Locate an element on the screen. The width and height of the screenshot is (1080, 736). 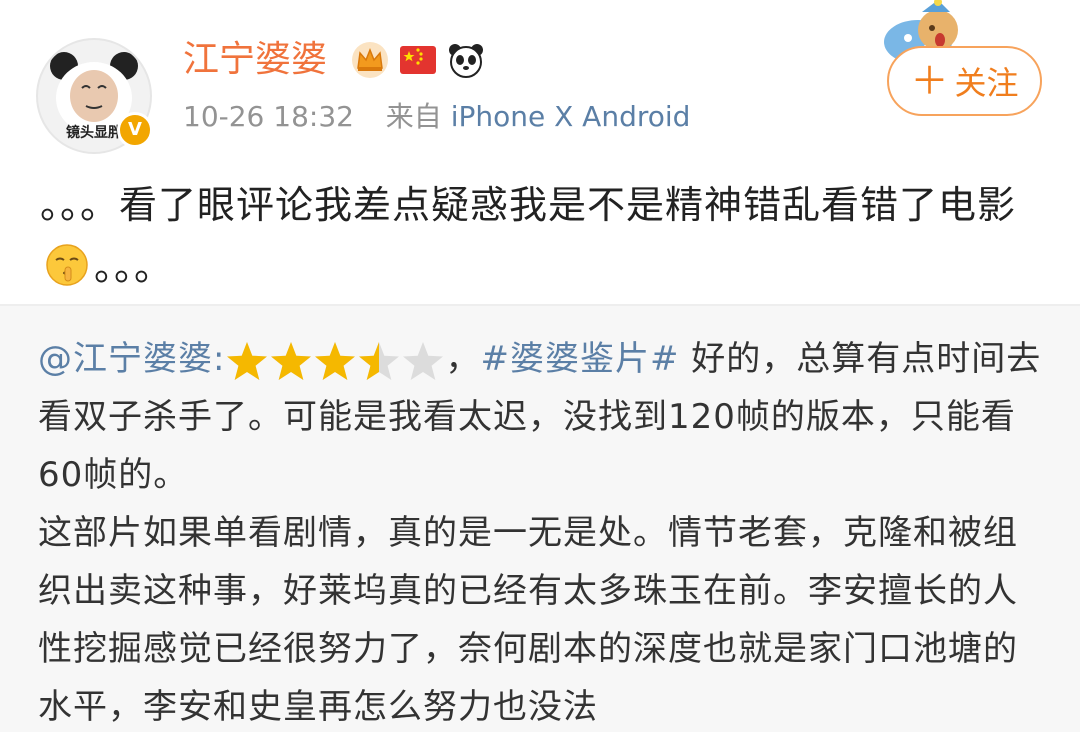
post-text-part2: 。。。 is located at coordinates (134, 267).